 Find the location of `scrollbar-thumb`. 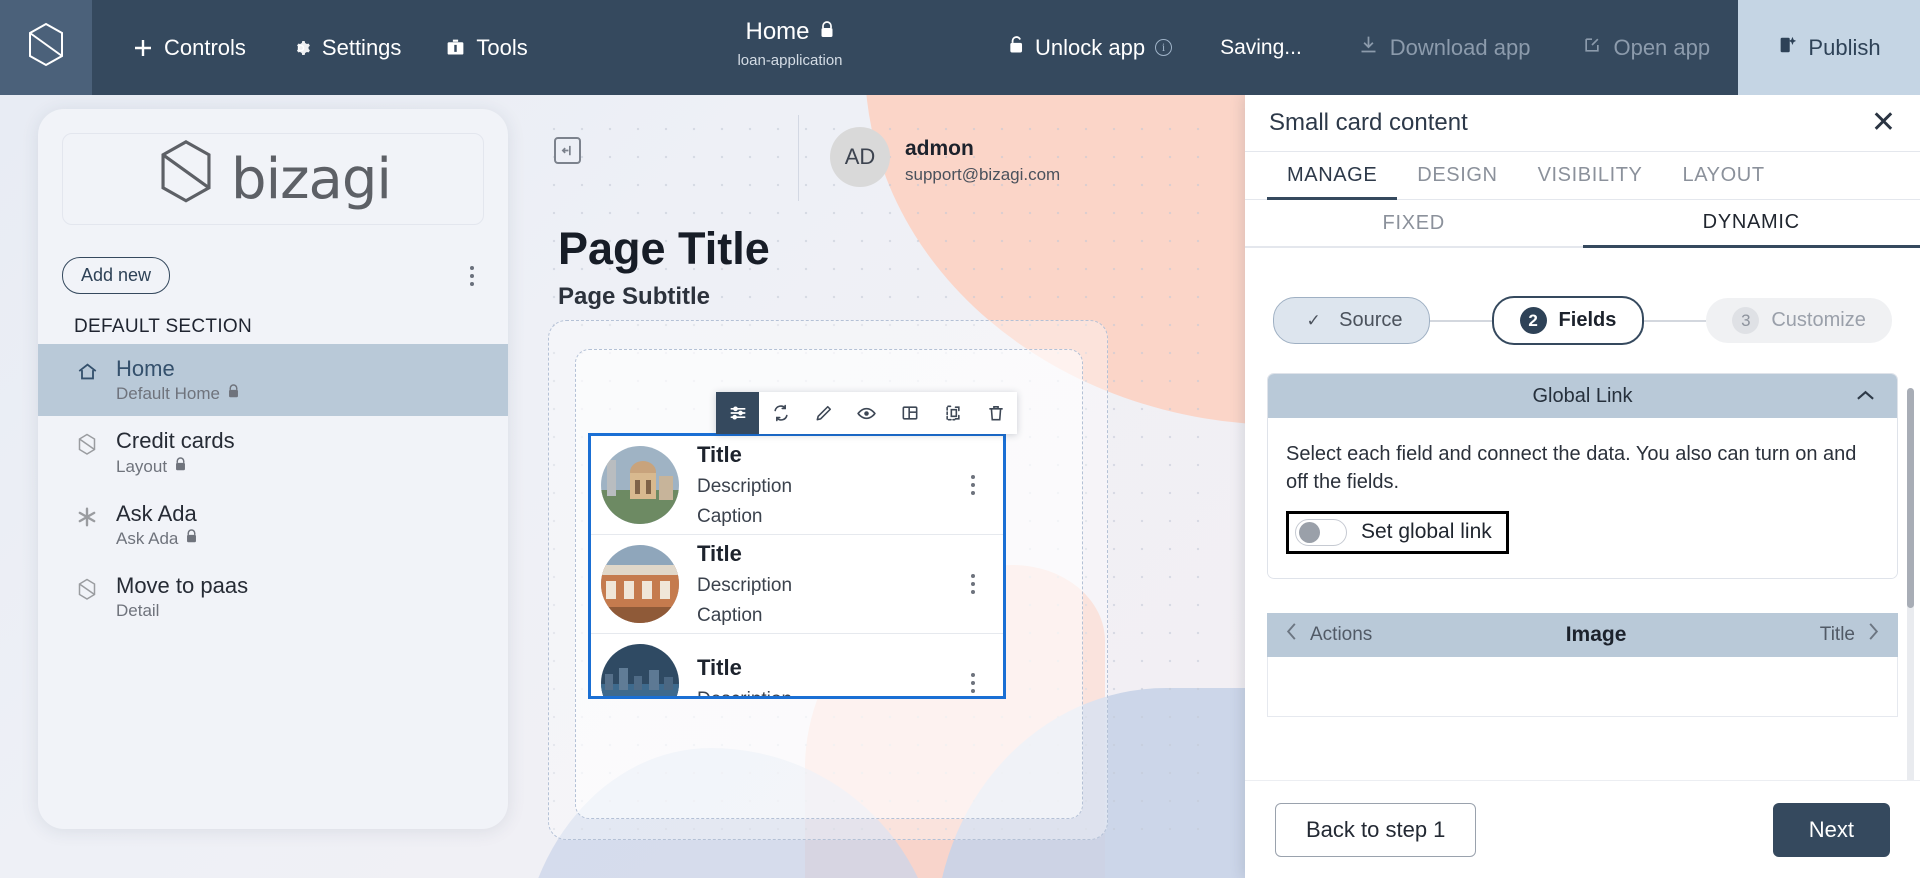

scrollbar-thumb is located at coordinates (1910, 498).